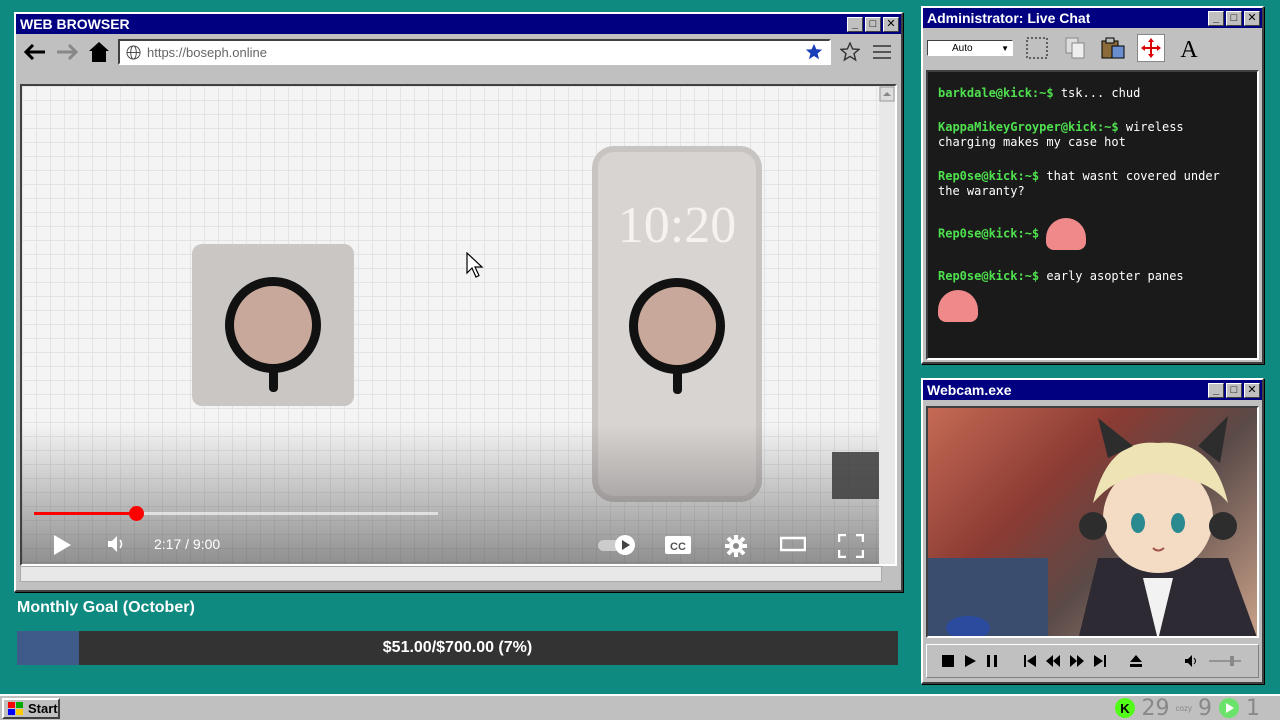 This screenshot has height=720, width=1280. Describe the element at coordinates (474, 52) in the screenshot. I see `address-bar: https://boseph.online` at that location.